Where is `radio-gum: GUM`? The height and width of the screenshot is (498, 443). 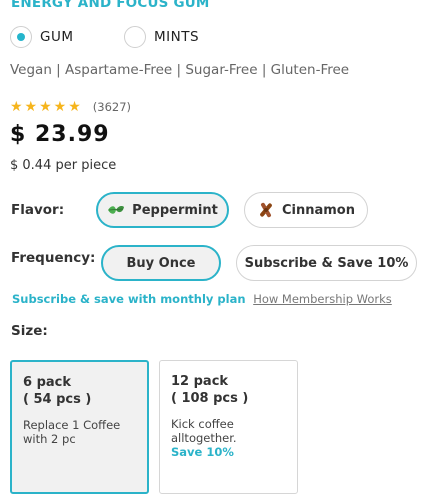
radio-gum: GUM is located at coordinates (42, 37).